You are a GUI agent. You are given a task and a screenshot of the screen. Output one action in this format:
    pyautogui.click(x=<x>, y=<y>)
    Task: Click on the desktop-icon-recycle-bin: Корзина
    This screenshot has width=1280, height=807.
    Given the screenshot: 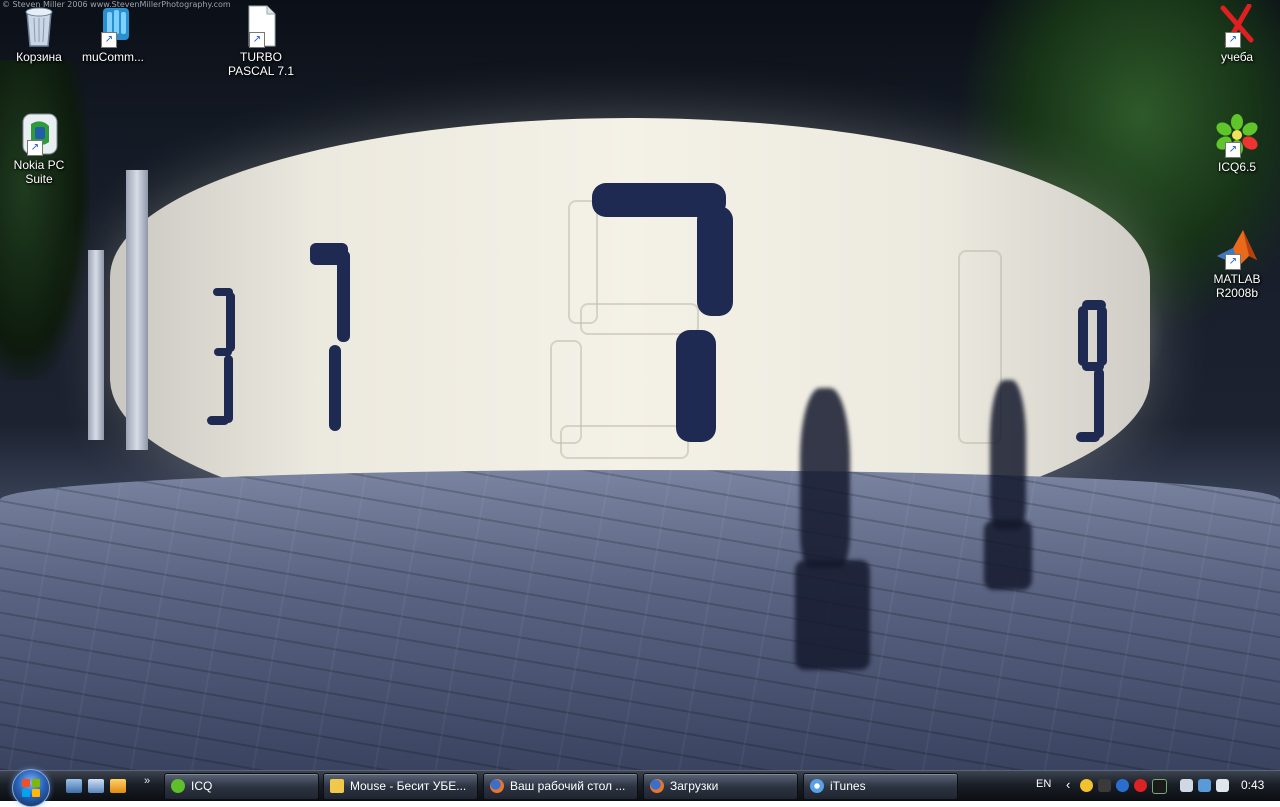 What is the action you would take?
    pyautogui.click(x=39, y=34)
    